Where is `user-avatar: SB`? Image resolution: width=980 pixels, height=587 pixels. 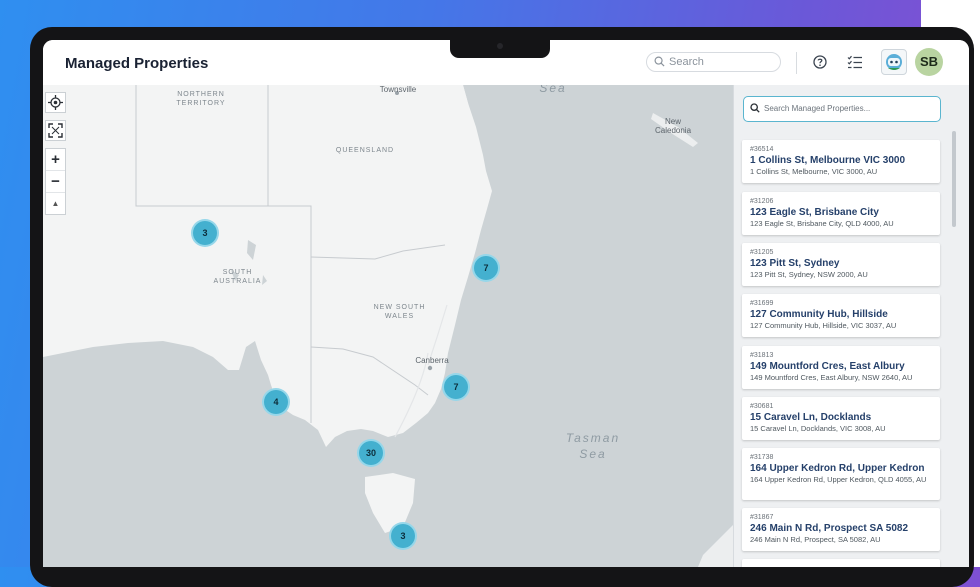
user-avatar: SB is located at coordinates (929, 62).